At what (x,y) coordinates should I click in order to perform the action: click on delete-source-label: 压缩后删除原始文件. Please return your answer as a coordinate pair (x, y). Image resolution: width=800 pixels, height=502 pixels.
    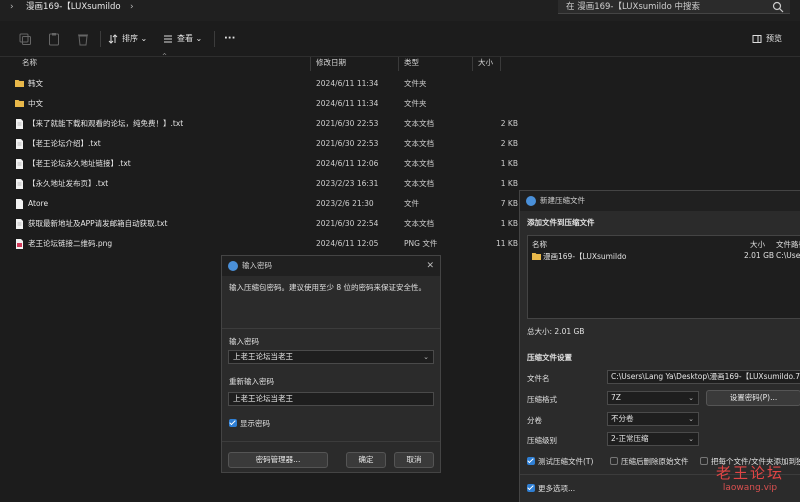
    Looking at the image, I should click on (655, 461).